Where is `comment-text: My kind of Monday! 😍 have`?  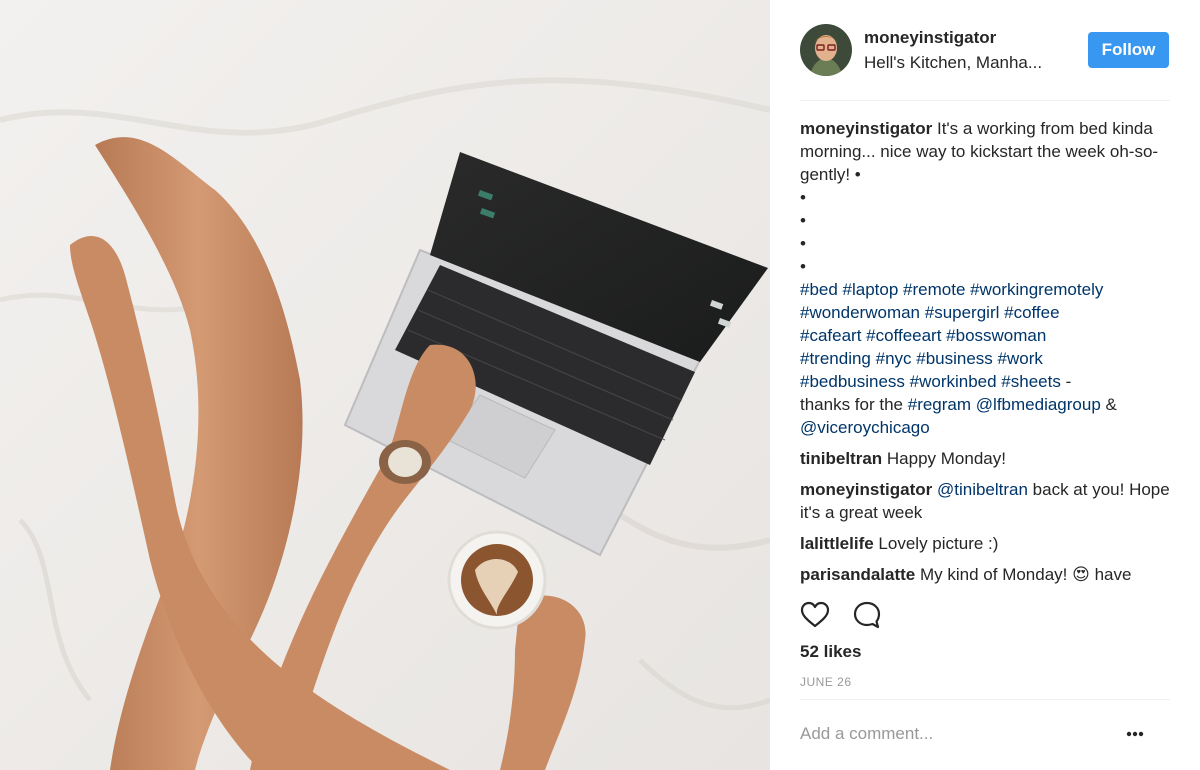
comment-text: My kind of Monday! 😍 have is located at coordinates (1026, 574).